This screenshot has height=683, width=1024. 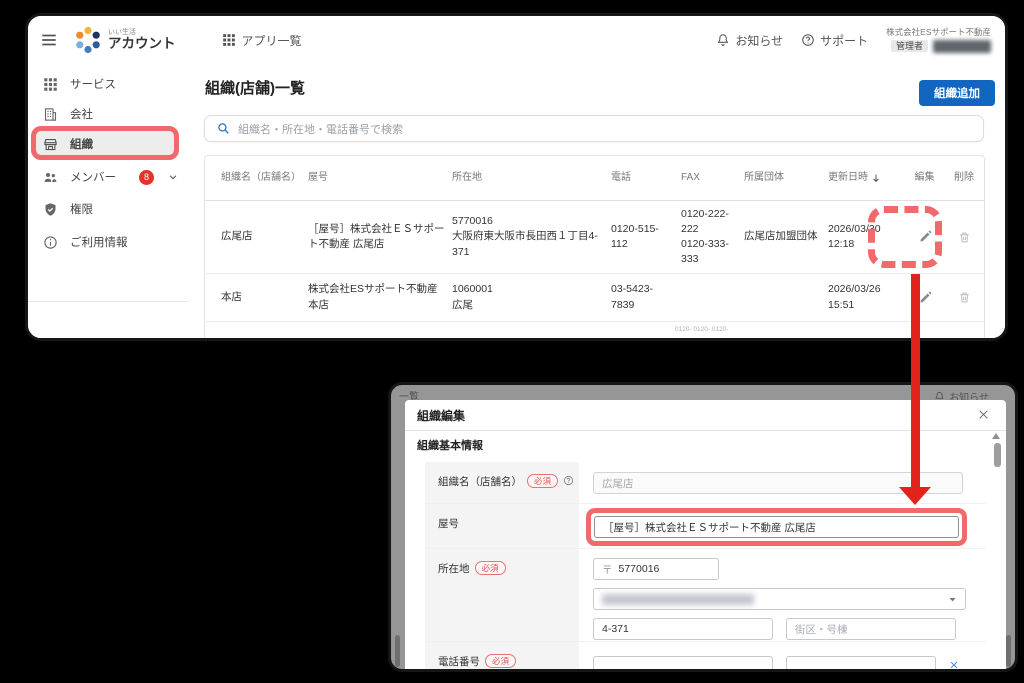 What do you see at coordinates (93, 178) in the screenshot?
I see `sidebar-label: メンバー` at bounding box center [93, 178].